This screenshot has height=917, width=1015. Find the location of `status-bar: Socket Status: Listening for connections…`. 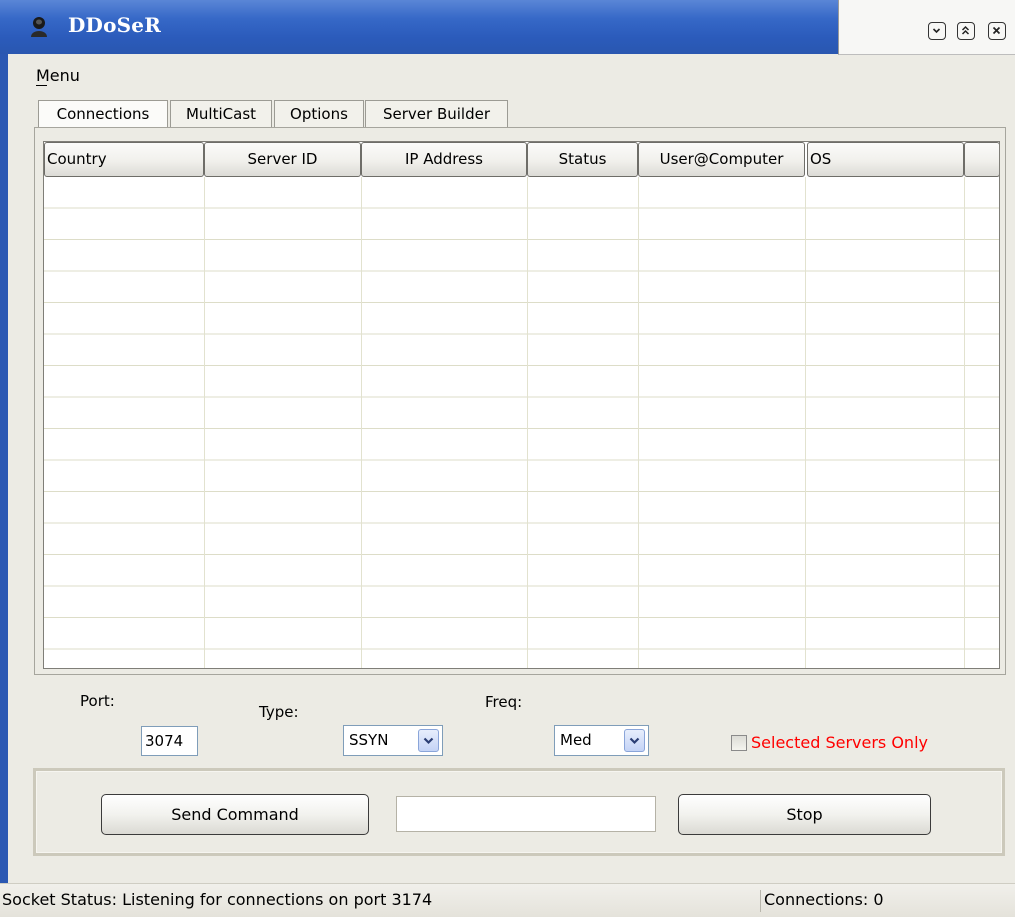

status-bar: Socket Status: Listening for connections… is located at coordinates (507, 900).